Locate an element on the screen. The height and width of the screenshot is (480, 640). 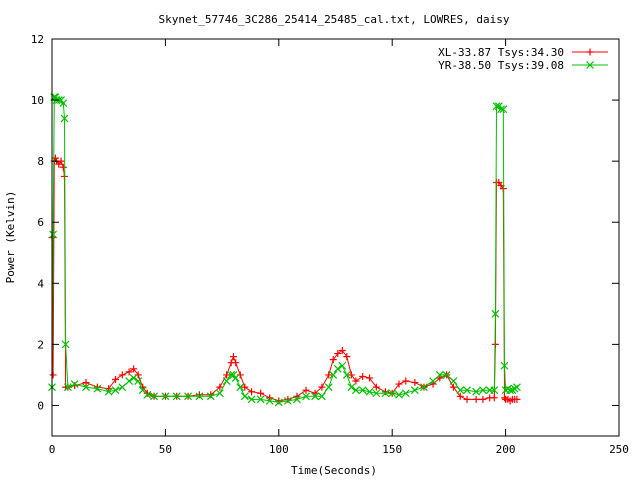
legend-entry: XL-33.87 Tsys:34.30 is located at coordinates (523, 52).